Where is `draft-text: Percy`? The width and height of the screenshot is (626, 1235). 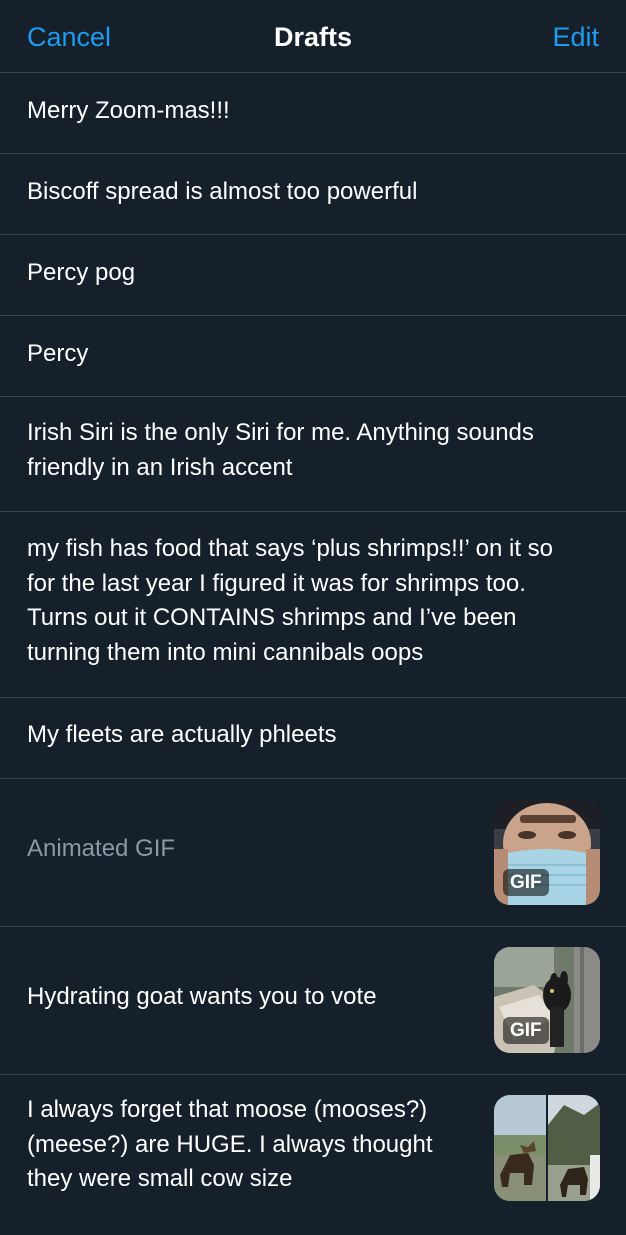
draft-text: Percy is located at coordinates (58, 353).